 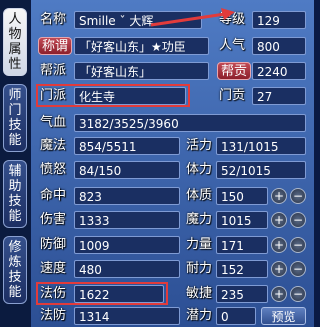 What do you see at coordinates (279, 46) in the screenshot?
I see `popularity-value: 800` at bounding box center [279, 46].